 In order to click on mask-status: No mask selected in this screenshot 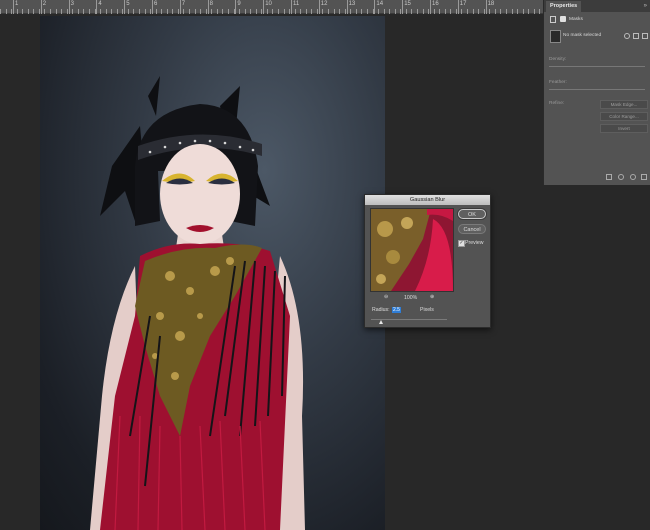, I will do `click(582, 35)`.